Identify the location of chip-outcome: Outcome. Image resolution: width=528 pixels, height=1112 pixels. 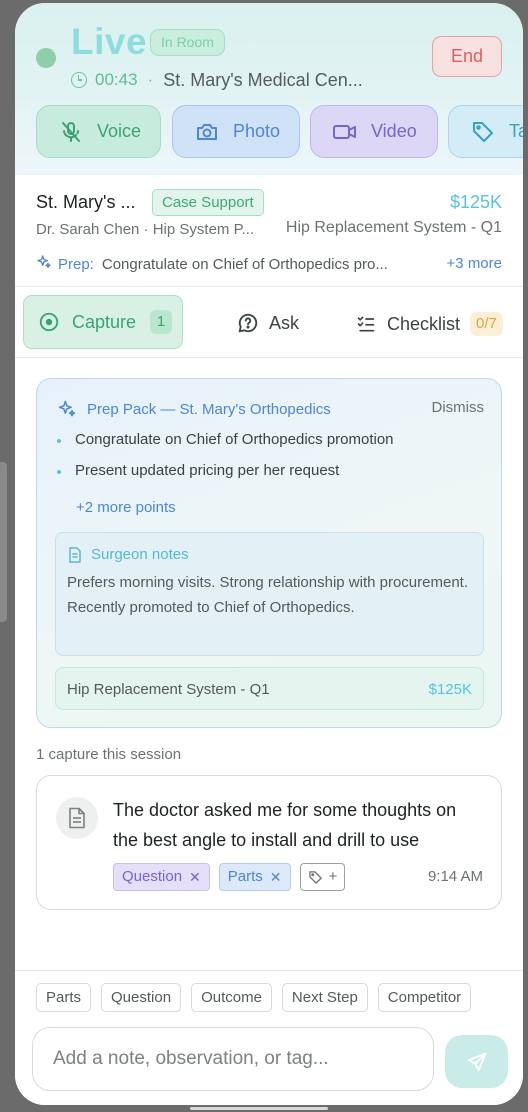
(231, 997).